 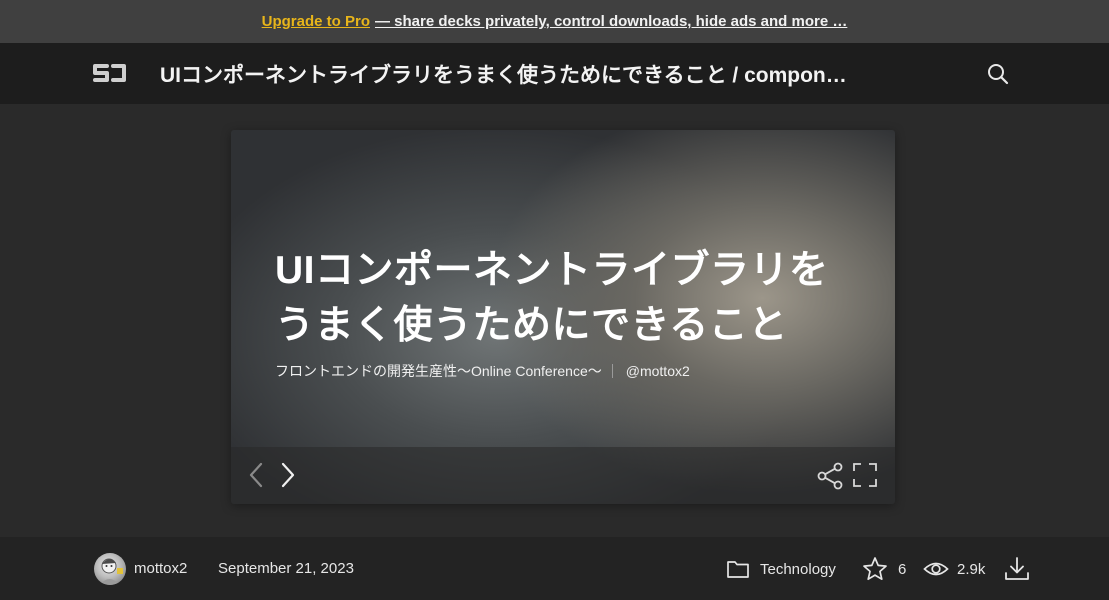 I want to click on subtitle-divider, so click(x=612, y=371).